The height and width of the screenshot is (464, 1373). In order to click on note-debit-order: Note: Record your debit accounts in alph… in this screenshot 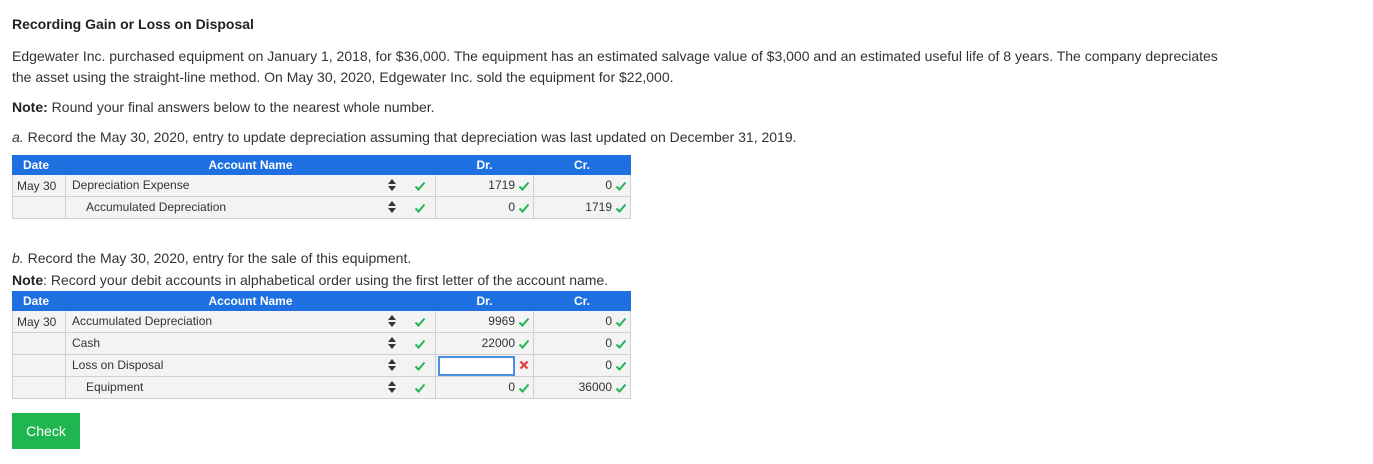, I will do `click(310, 280)`.